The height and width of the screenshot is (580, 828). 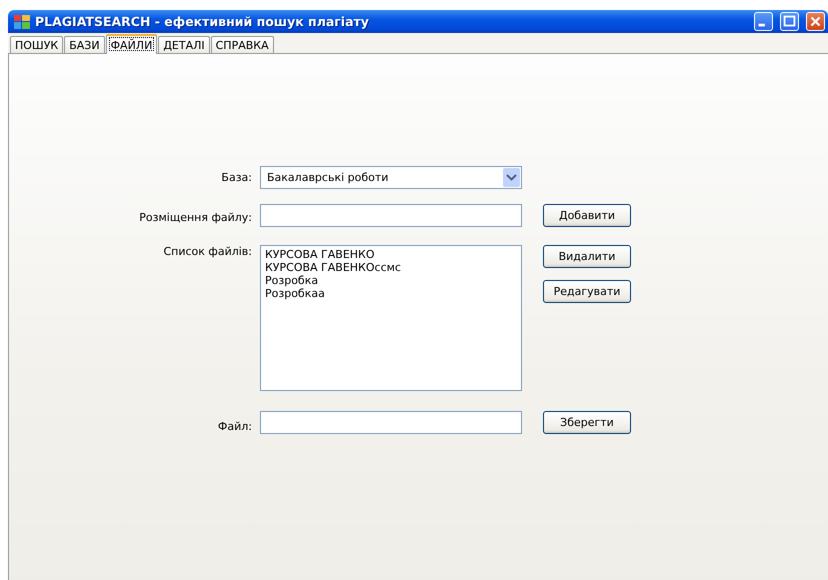 What do you see at coordinates (184, 44) in the screenshot?
I see `tab: ДЕТАЛІ` at bounding box center [184, 44].